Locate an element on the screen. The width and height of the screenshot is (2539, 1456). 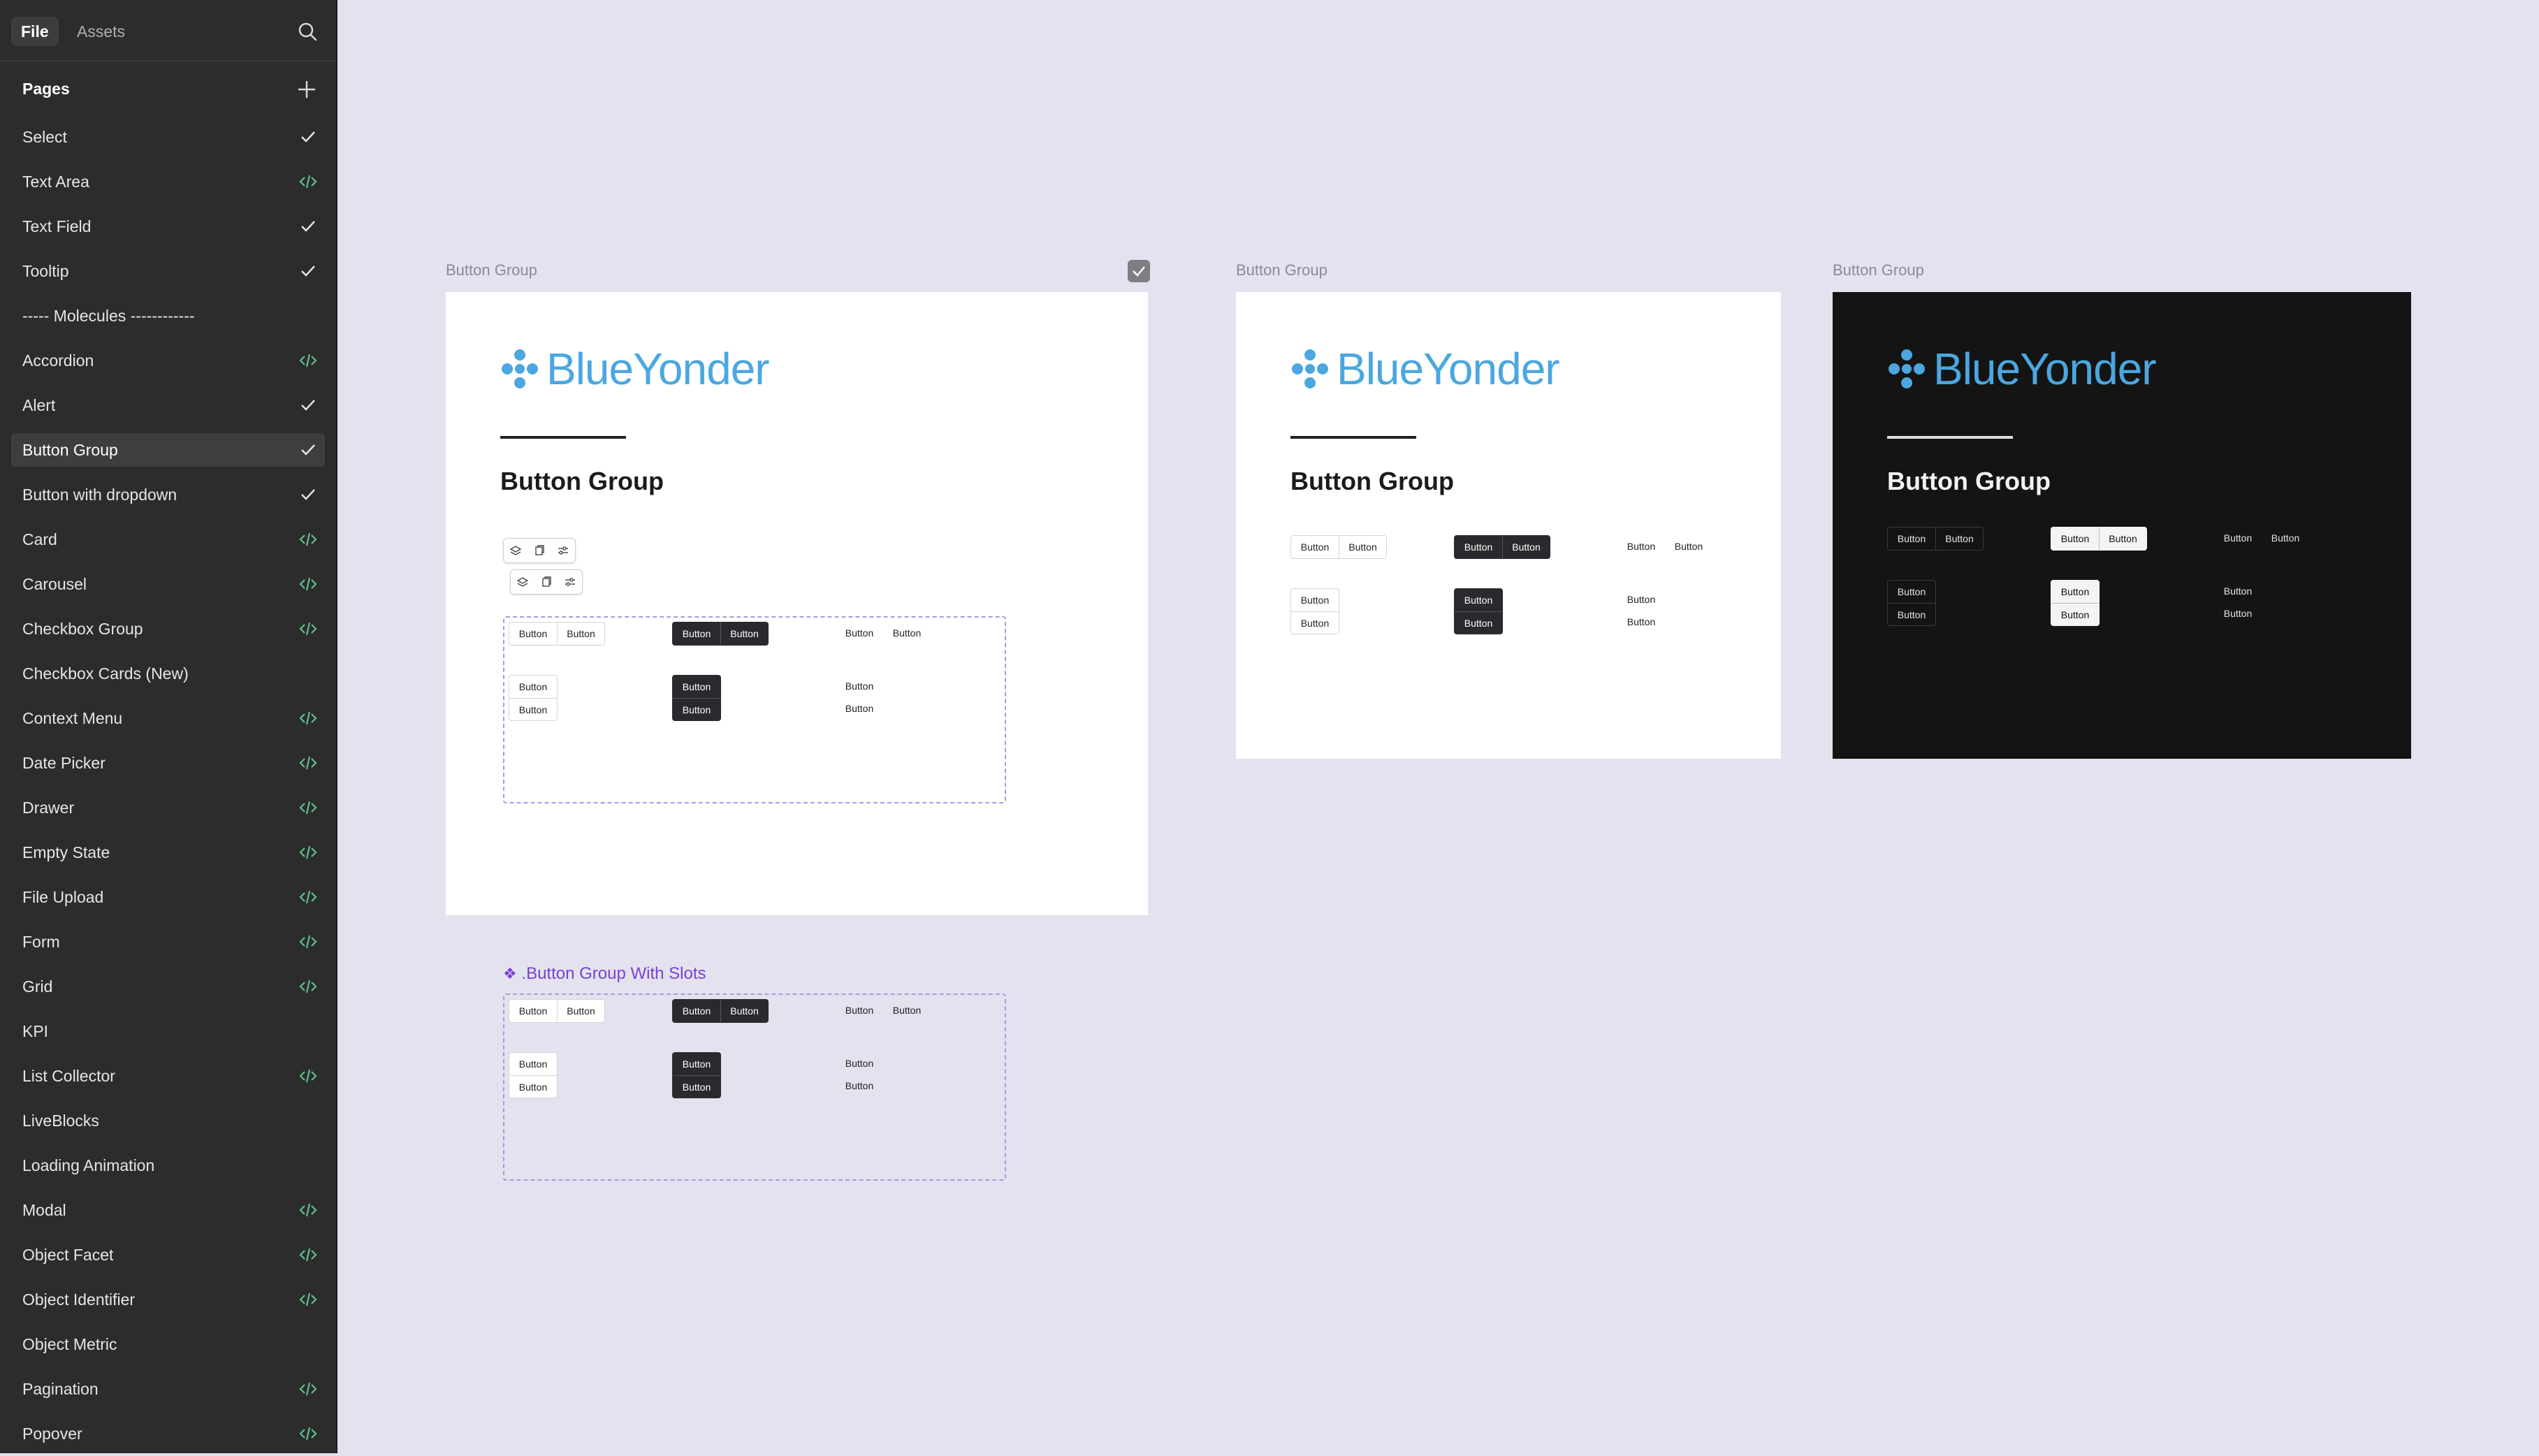
copy-icon is located at coordinates (546, 582).